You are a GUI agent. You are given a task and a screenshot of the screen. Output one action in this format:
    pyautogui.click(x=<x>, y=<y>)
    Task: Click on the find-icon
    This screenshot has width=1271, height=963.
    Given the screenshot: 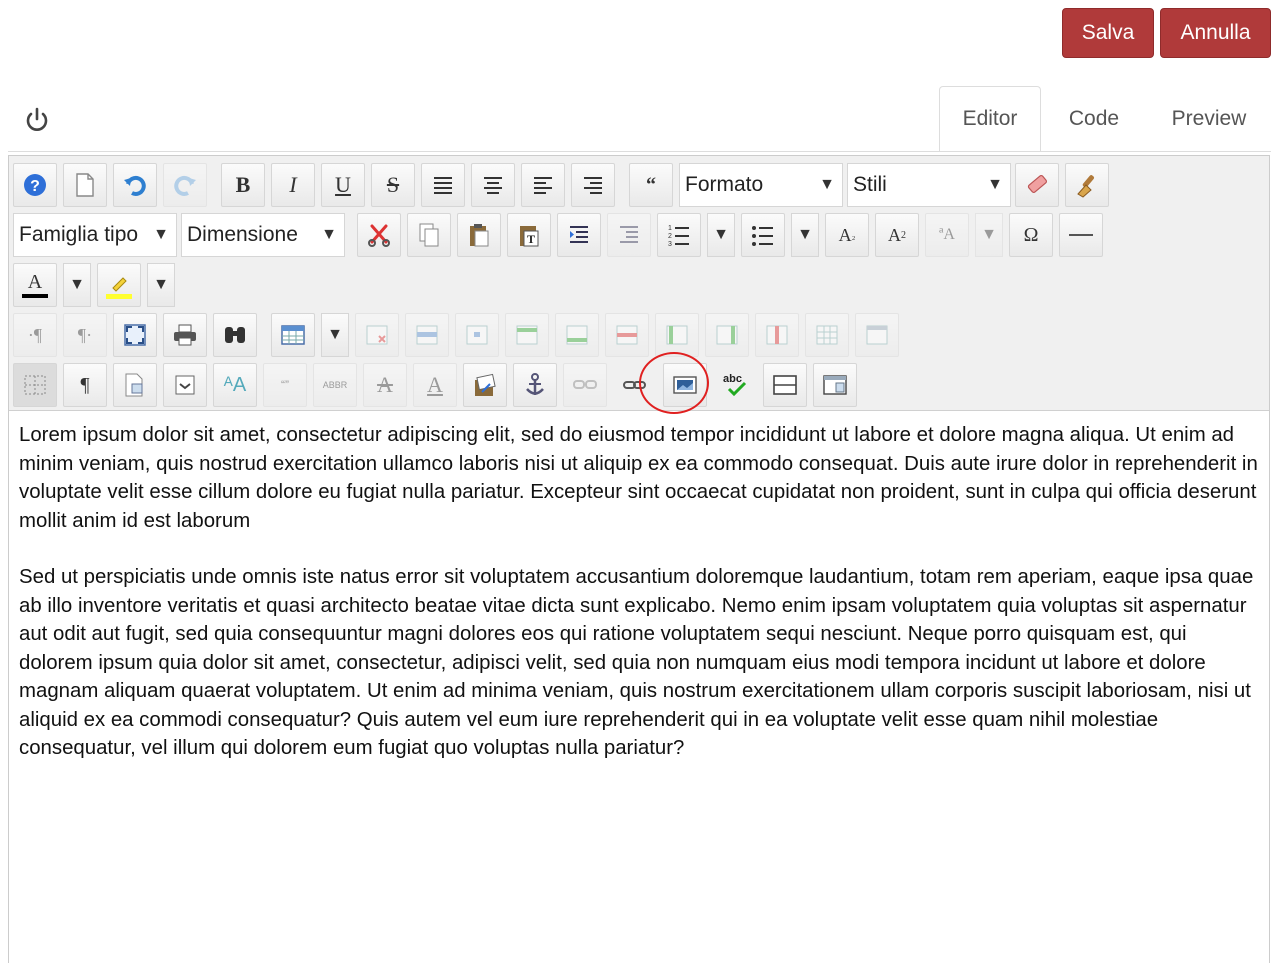 What is the action you would take?
    pyautogui.click(x=235, y=335)
    